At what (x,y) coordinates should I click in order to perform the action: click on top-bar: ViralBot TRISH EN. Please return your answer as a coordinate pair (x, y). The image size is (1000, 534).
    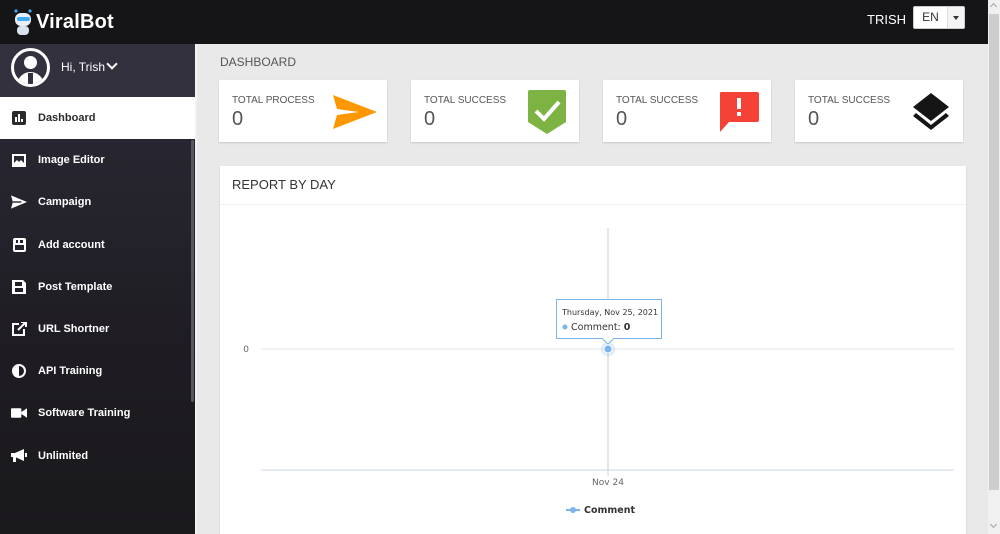
    Looking at the image, I should click on (494, 22).